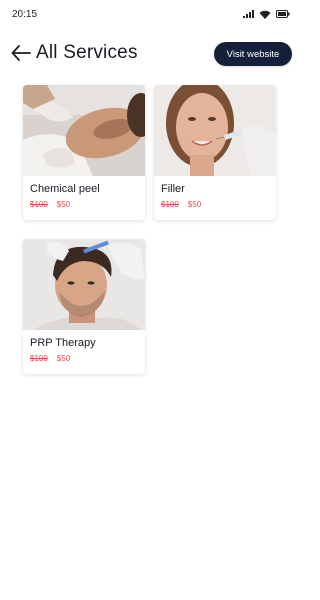  I want to click on service-name: Filler, so click(173, 189).